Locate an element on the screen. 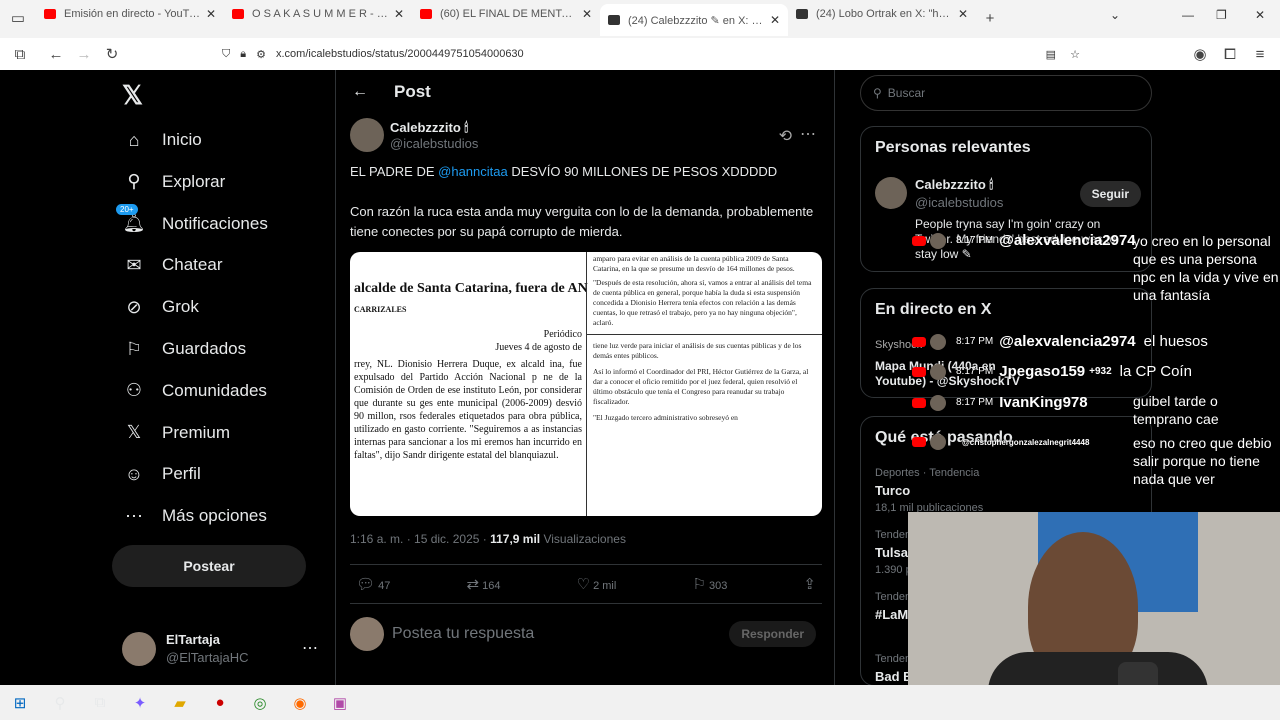  chat-badge: +932 is located at coordinates (1100, 371).